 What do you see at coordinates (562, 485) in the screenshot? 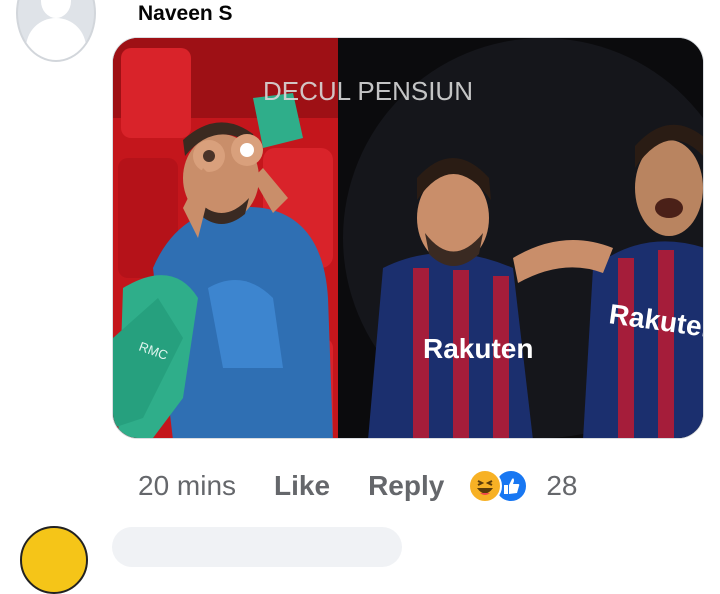
I see `reaction-count: 28` at bounding box center [562, 485].